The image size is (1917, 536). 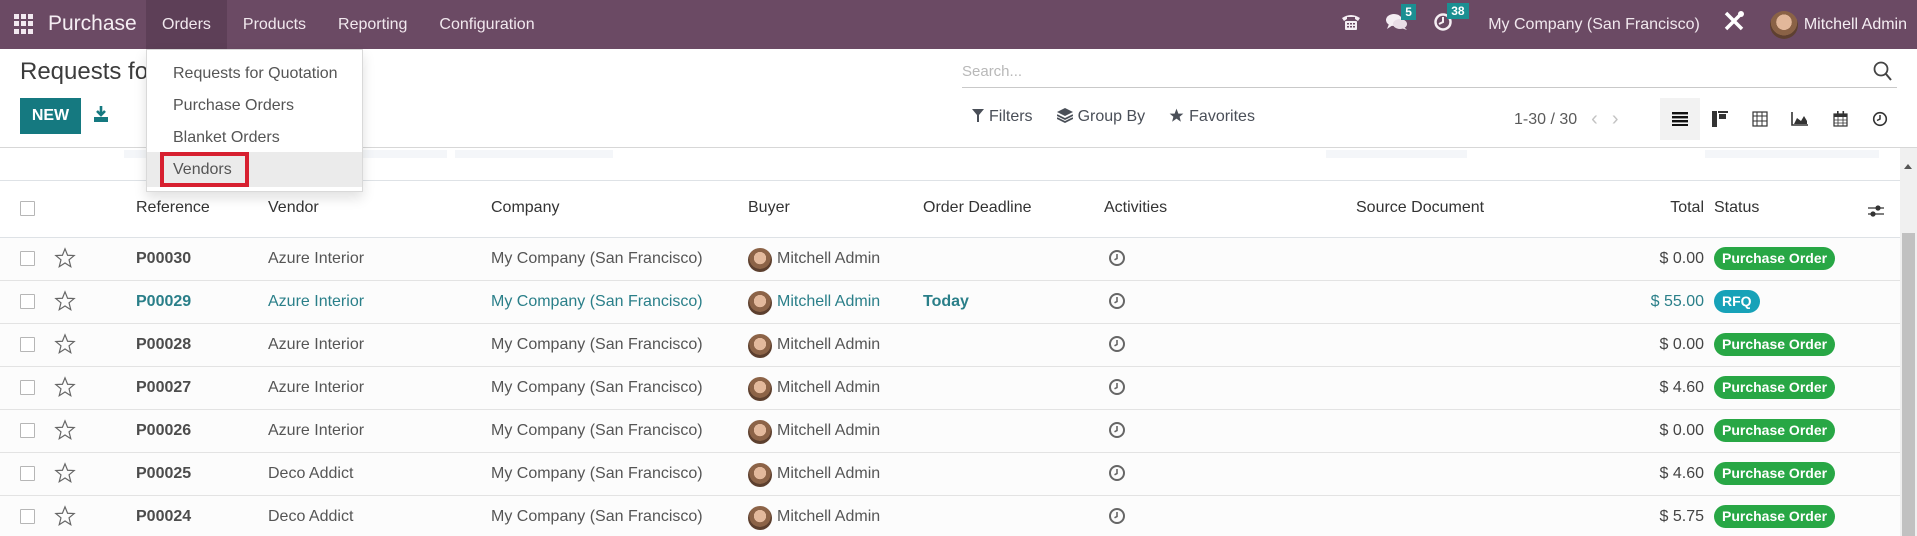 I want to click on pivot-view-icon, so click(x=1760, y=119).